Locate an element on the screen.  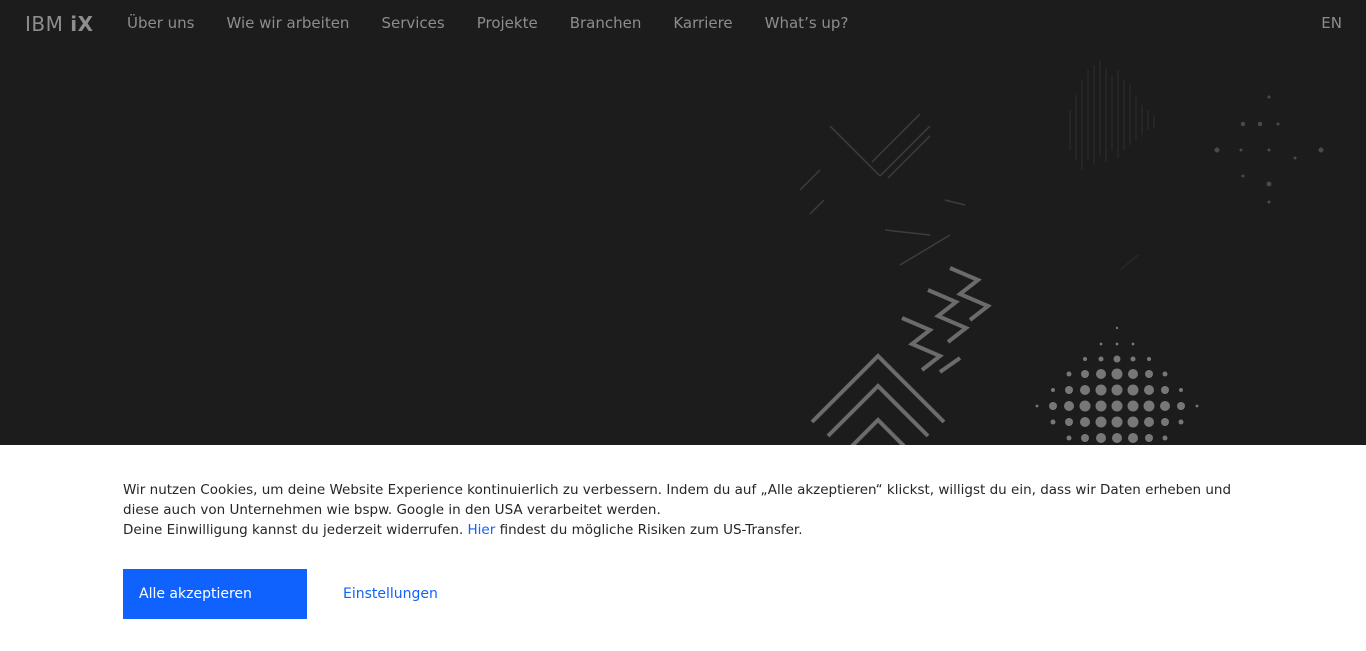
language-switch: EN is located at coordinates (1331, 23).